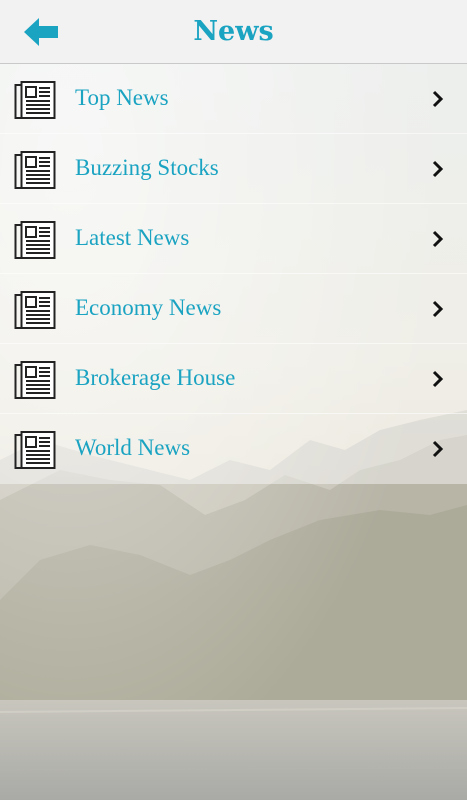 Image resolution: width=467 pixels, height=800 pixels. What do you see at coordinates (233, 309) in the screenshot?
I see `list-item-economy-news: Economy News` at bounding box center [233, 309].